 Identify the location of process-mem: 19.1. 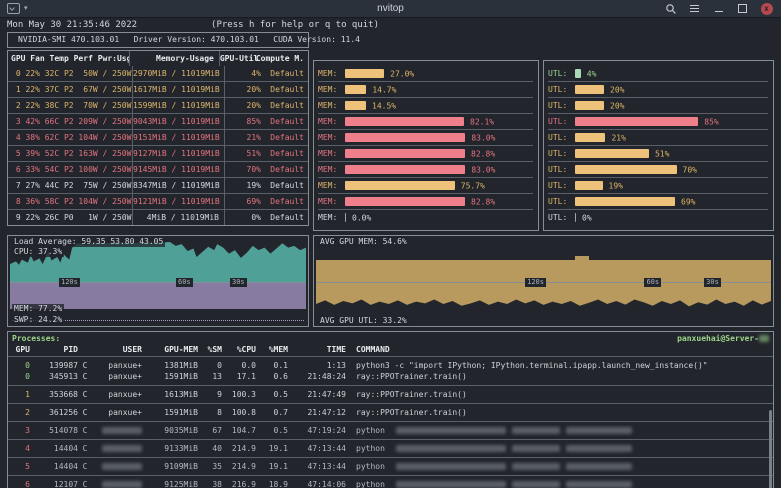
(278, 448).